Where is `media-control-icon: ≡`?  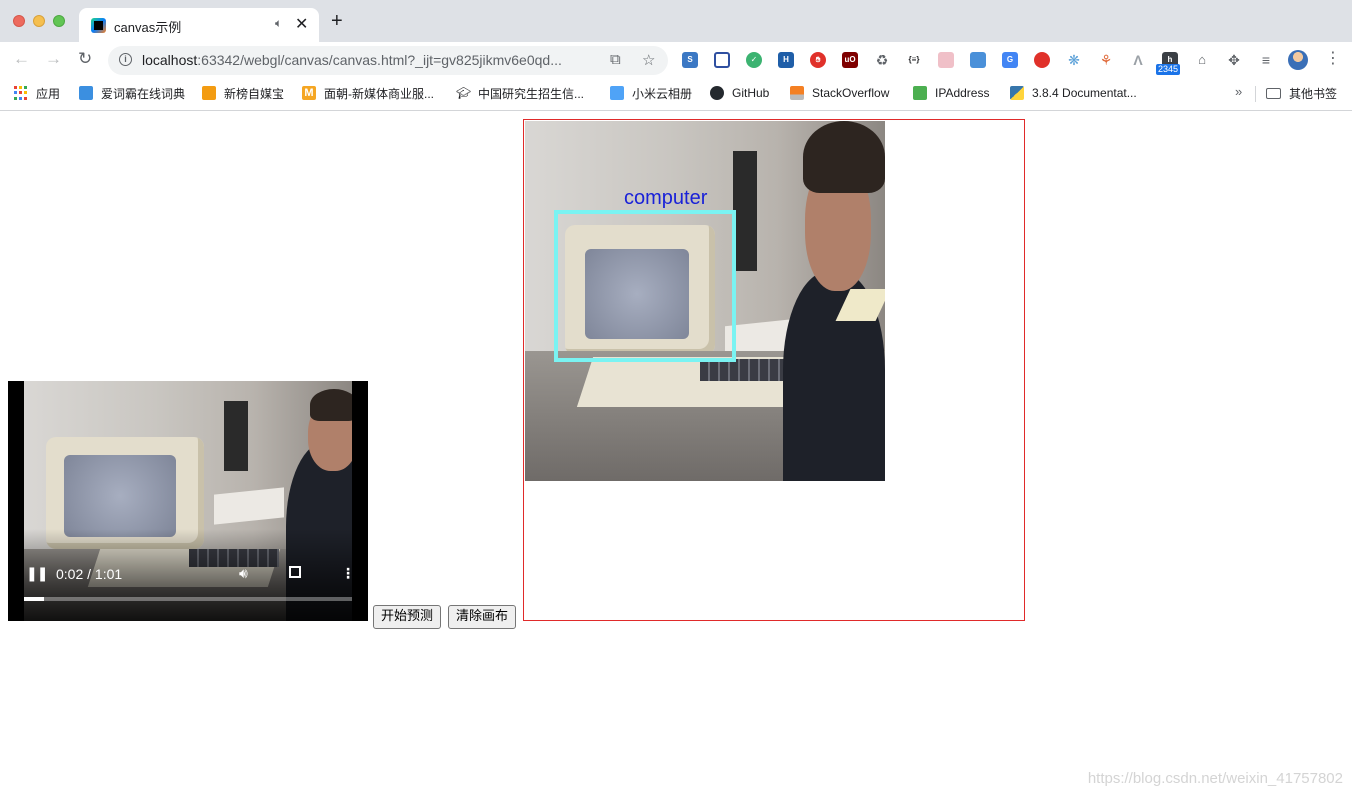 media-control-icon: ≡ is located at coordinates (1266, 60).